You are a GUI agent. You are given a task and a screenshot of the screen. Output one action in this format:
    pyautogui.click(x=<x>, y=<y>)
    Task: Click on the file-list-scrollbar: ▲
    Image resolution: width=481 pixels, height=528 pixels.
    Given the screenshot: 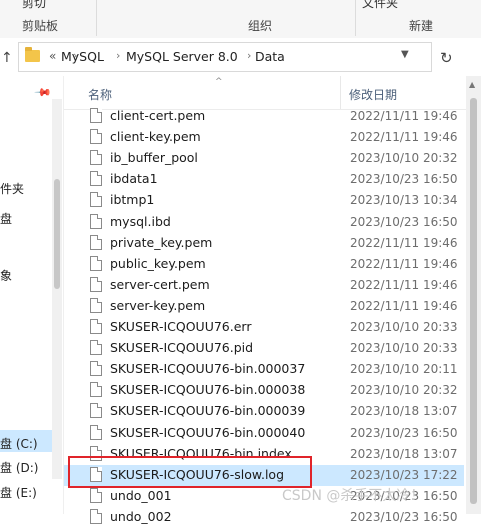 What is the action you would take?
    pyautogui.click(x=473, y=295)
    